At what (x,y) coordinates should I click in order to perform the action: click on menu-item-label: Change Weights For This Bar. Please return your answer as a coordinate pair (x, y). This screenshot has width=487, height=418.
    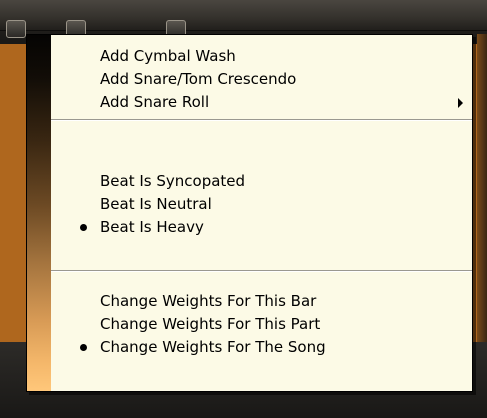
    Looking at the image, I should click on (208, 301).